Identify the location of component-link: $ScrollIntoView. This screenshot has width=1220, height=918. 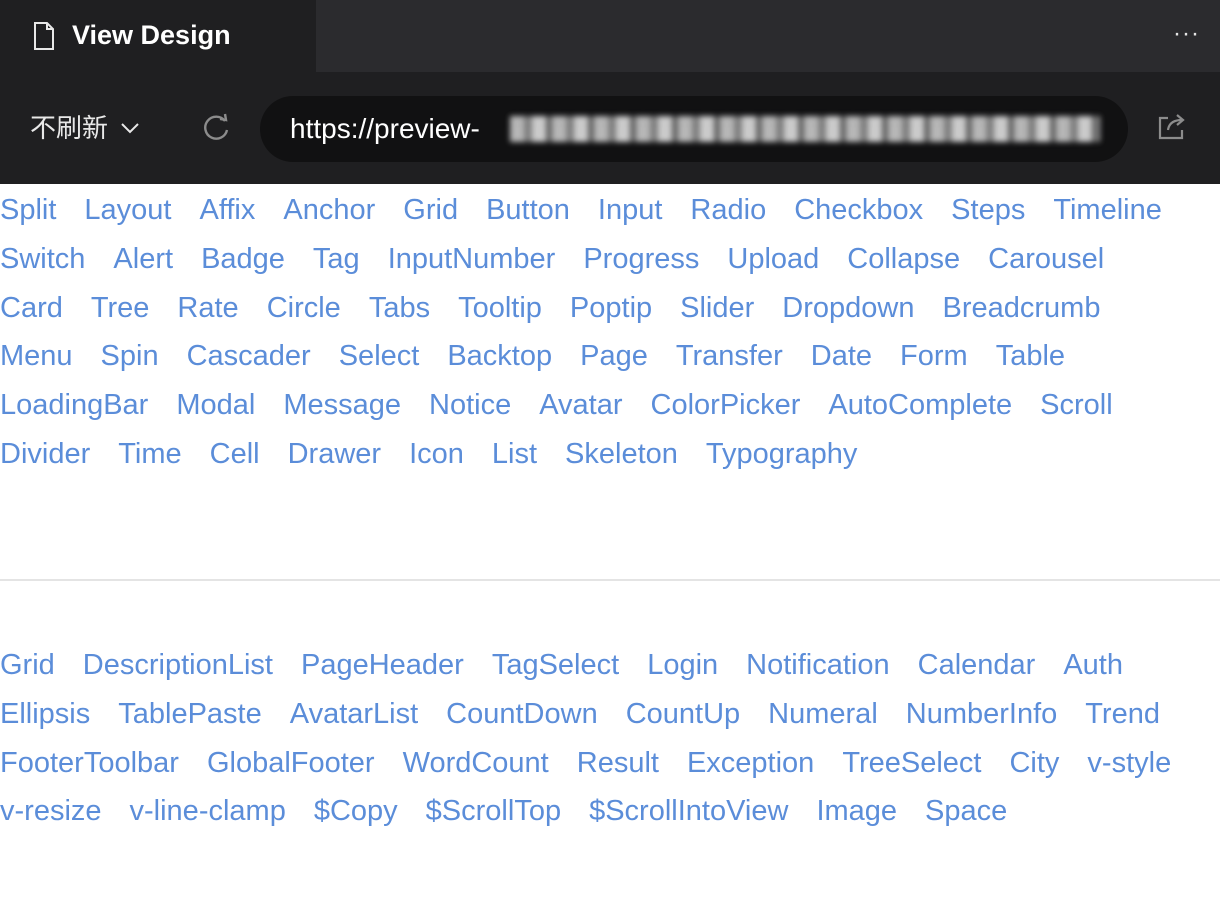
(688, 811).